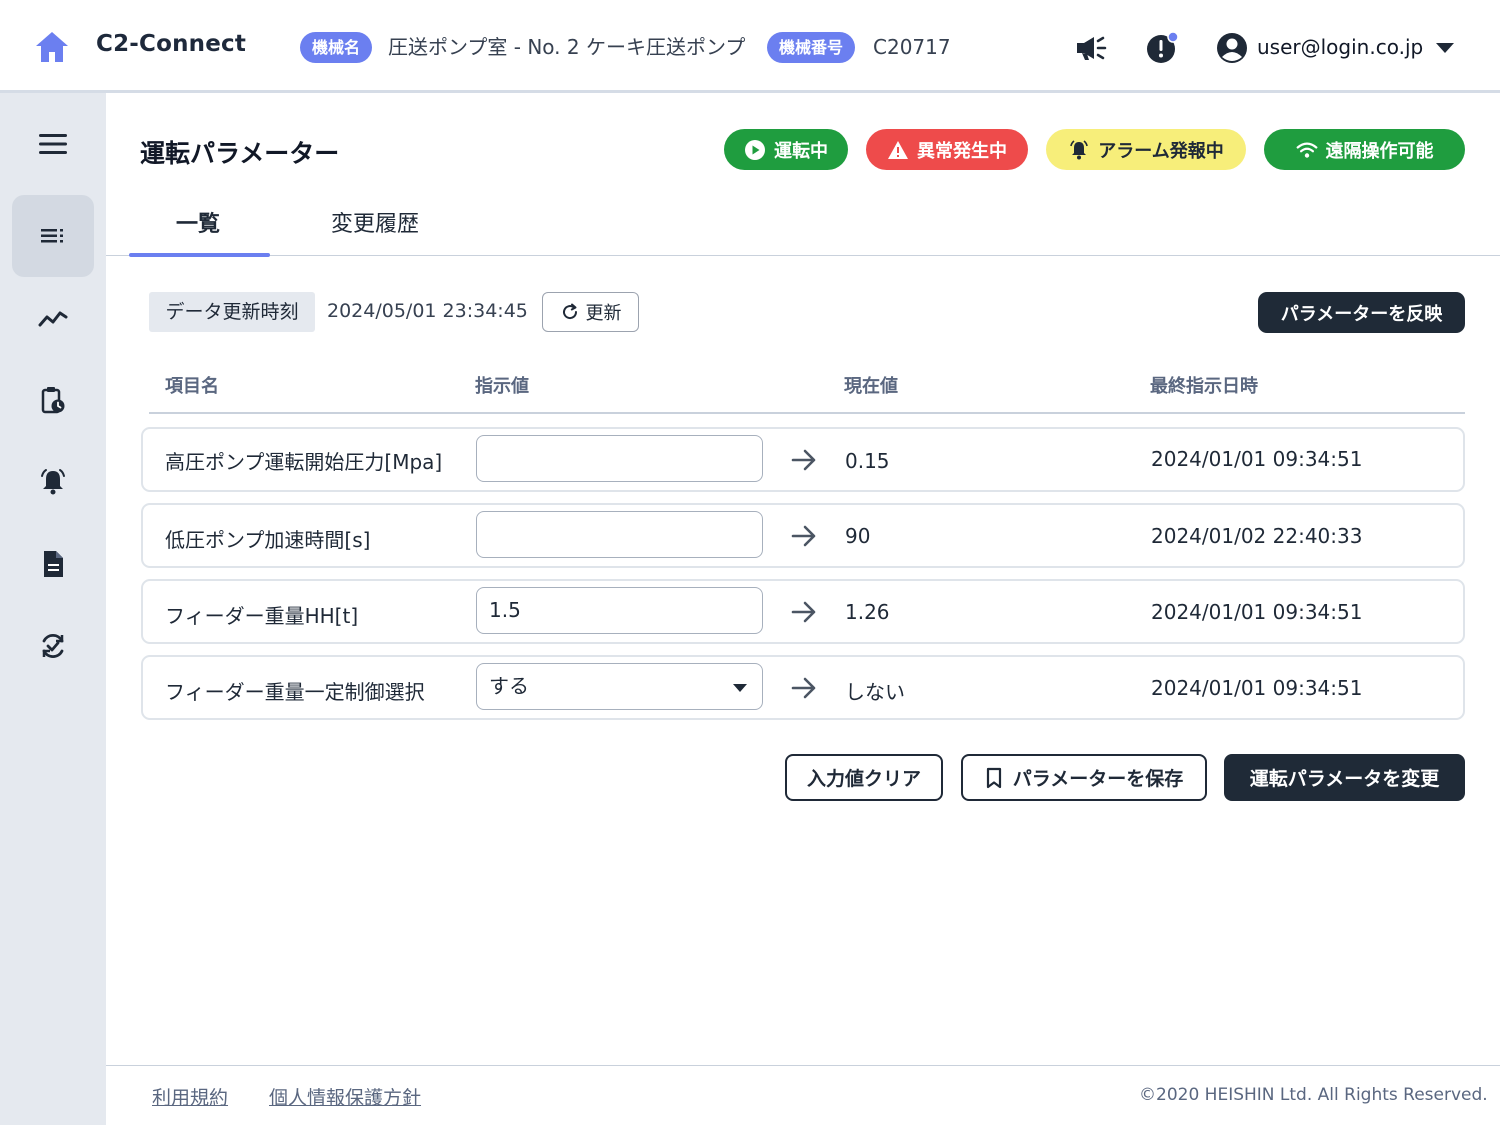 The image size is (1500, 1125). Describe the element at coordinates (509, 686) in the screenshot. I see `select-value: する` at that location.